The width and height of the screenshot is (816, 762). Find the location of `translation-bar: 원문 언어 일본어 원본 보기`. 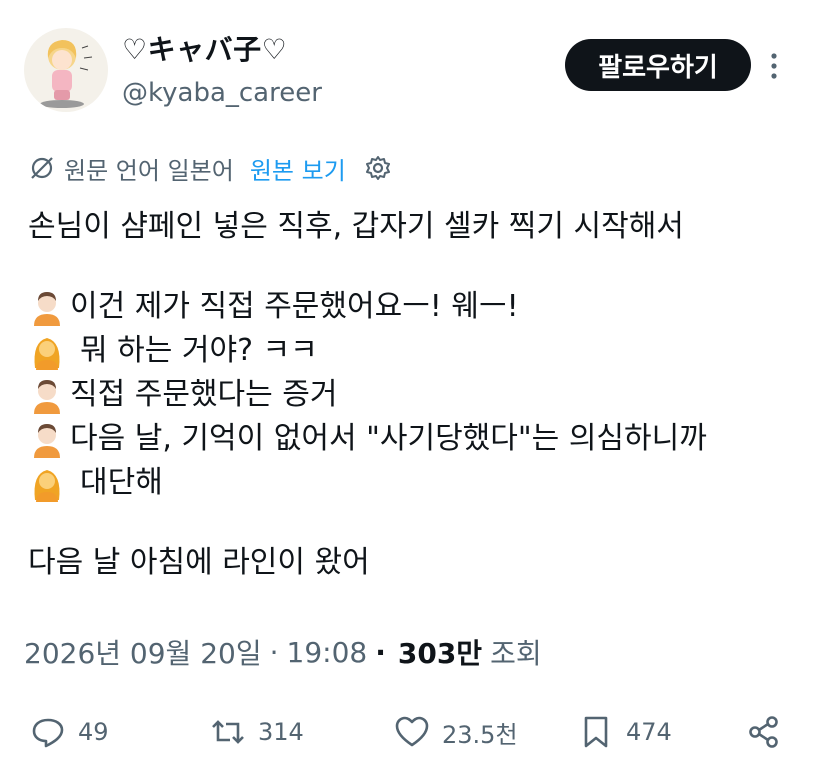

translation-bar: 원문 언어 일본어 원본 보기 is located at coordinates (210, 168).